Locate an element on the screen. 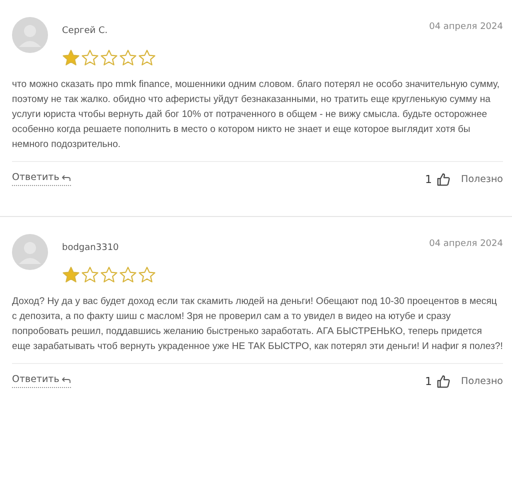  review-text: Доход? Ну да у вас будет доход если так скамить людей на деньги! Обещают под 10-30 проецентов в месяц с депозита, а по факту шиш с маслом! Зря не проверил сам а то увидел в видео на ютубе и сразу попробовать решил, поддавшись желанию быстренько заработать. АГА БЫСТРЕНЬКО, теперь придется еще зарабатывать чтоб вернуть украденное уже НЕ ТАК БЫСТРО, как потерял эти деньги! И нафиг я полез?! is located at coordinates (257, 324).